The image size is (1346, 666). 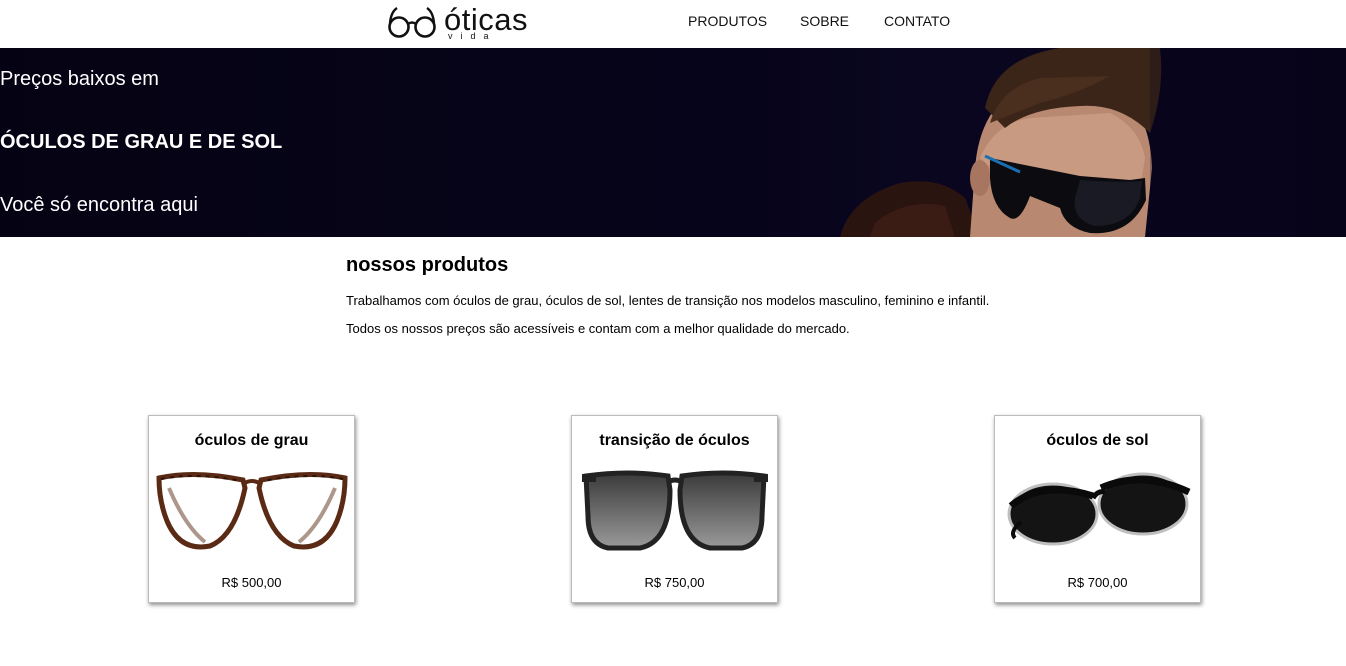 I want to click on transition-glasses-image, so click(x=675, y=510).